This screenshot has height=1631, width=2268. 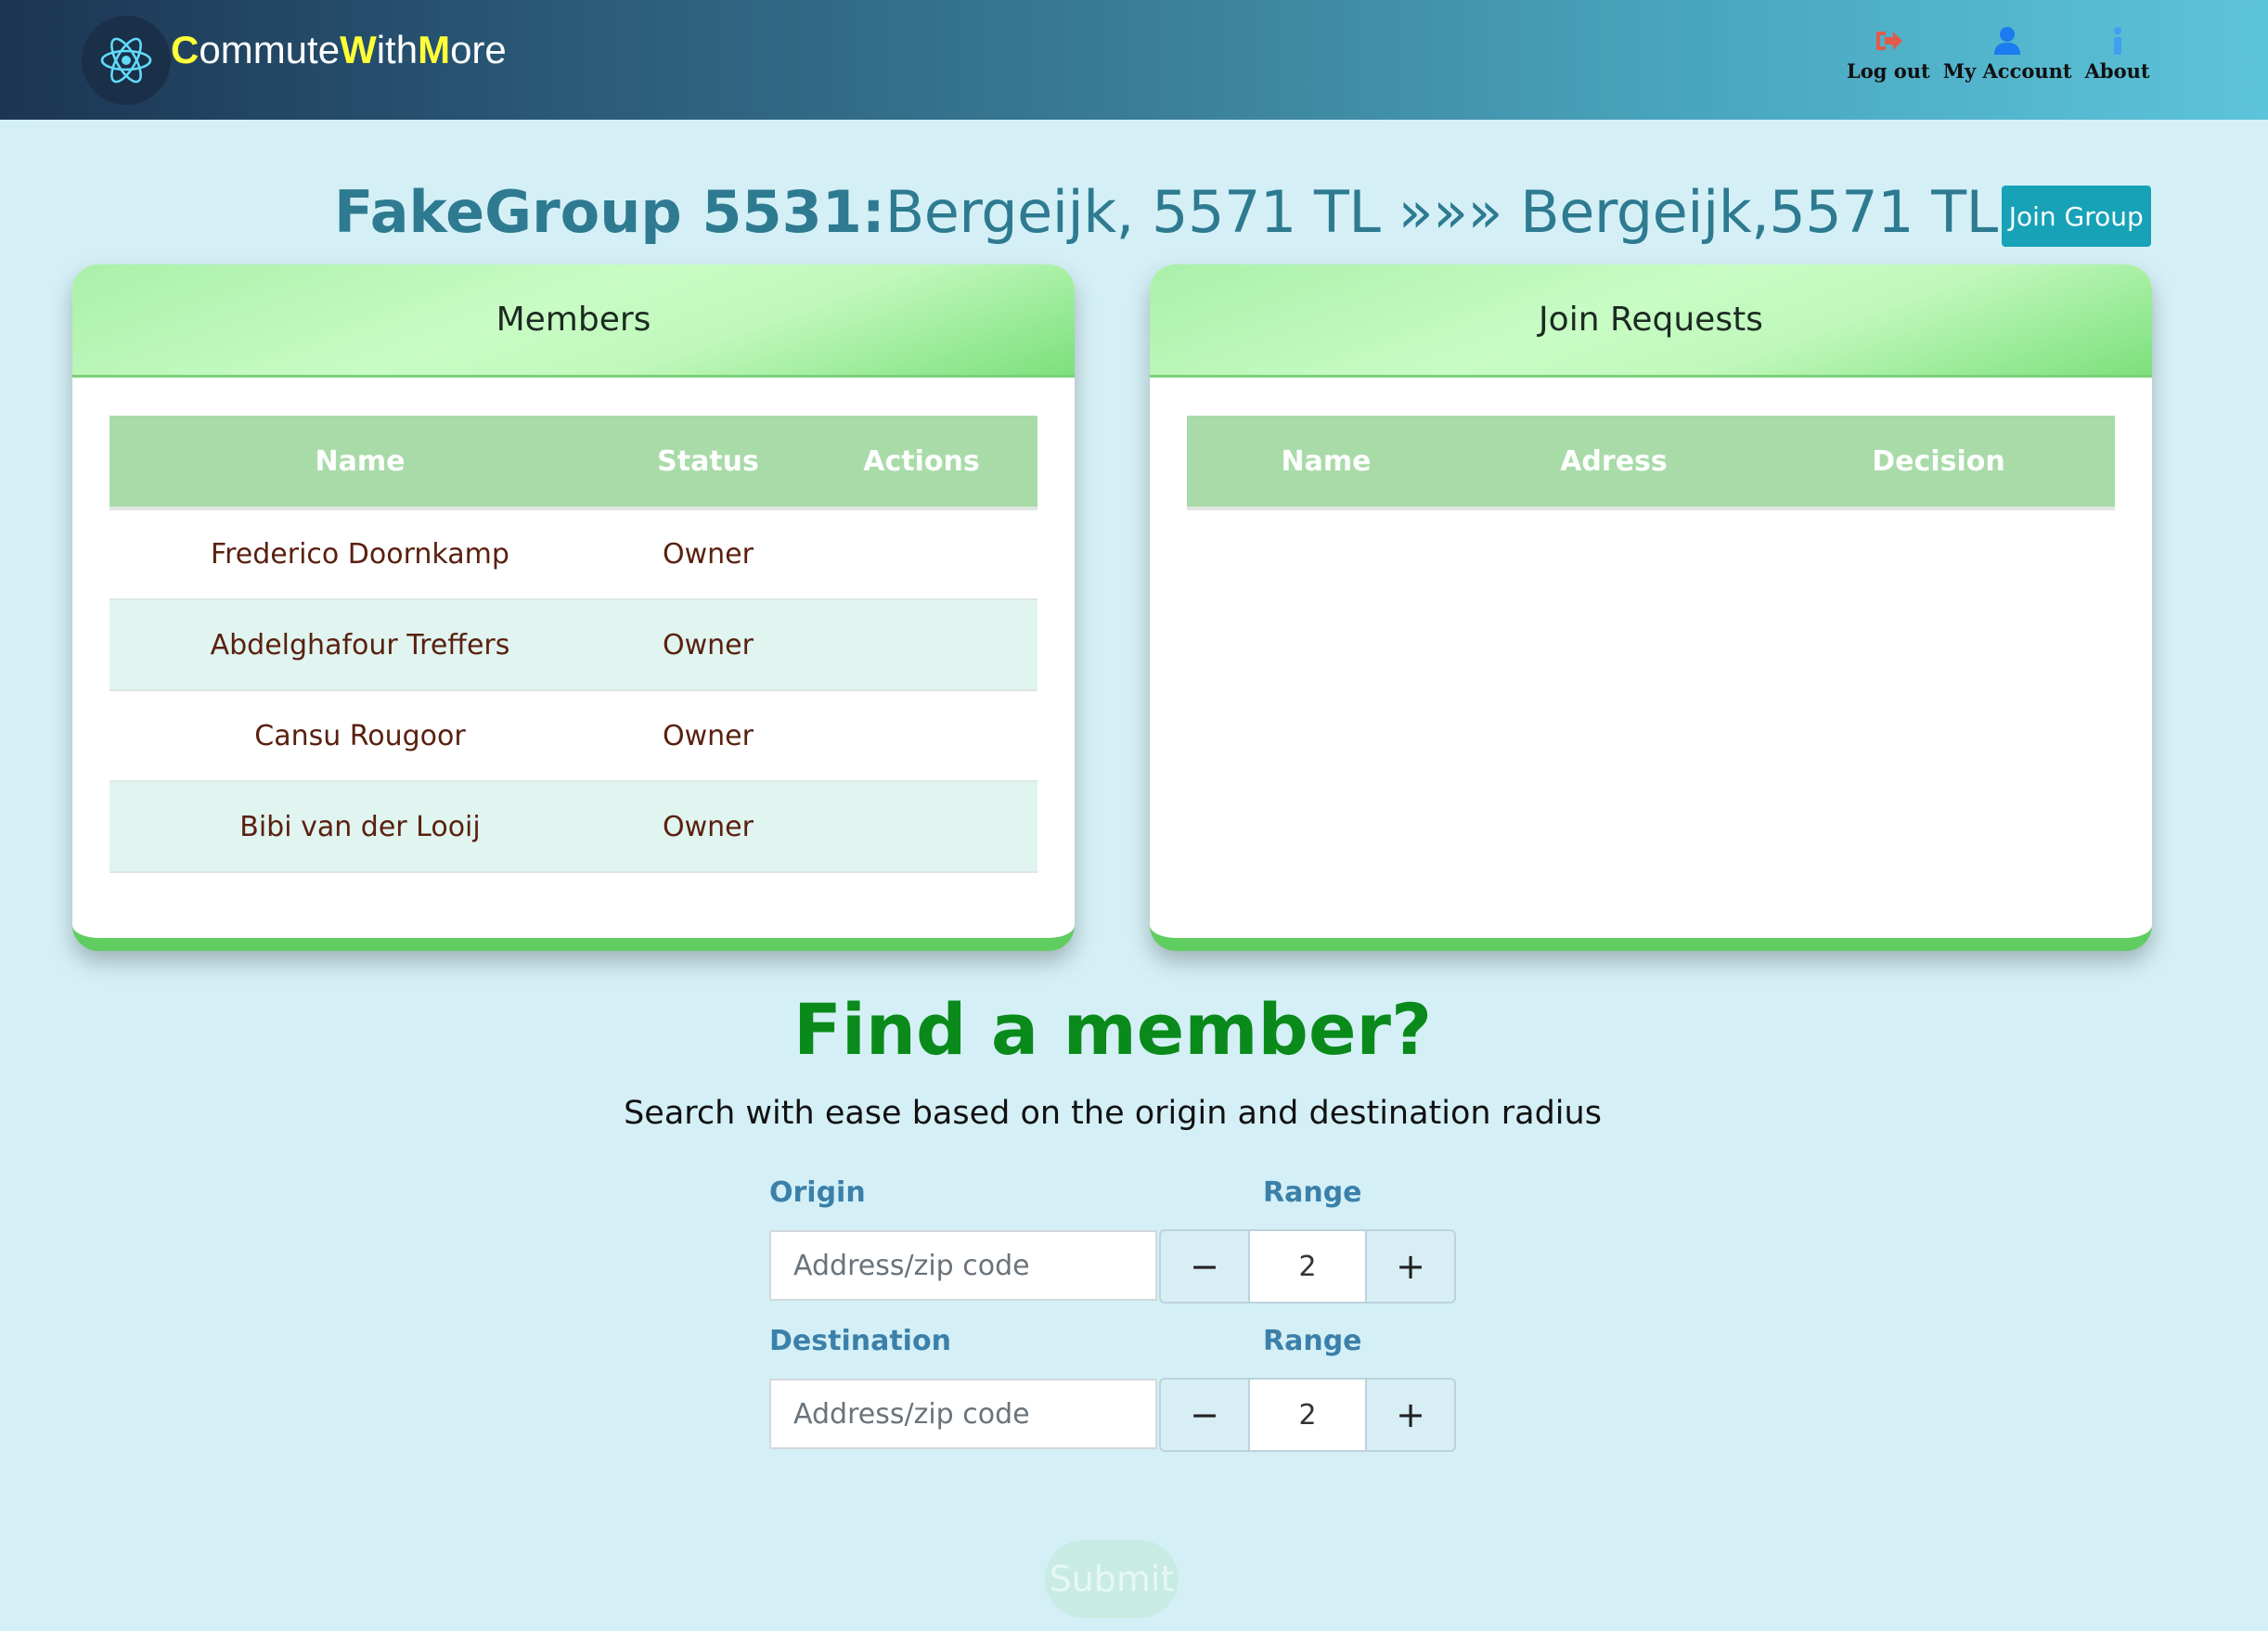 What do you see at coordinates (573, 553) in the screenshot?
I see `table-row: Frederico Doornkamp Owner` at bounding box center [573, 553].